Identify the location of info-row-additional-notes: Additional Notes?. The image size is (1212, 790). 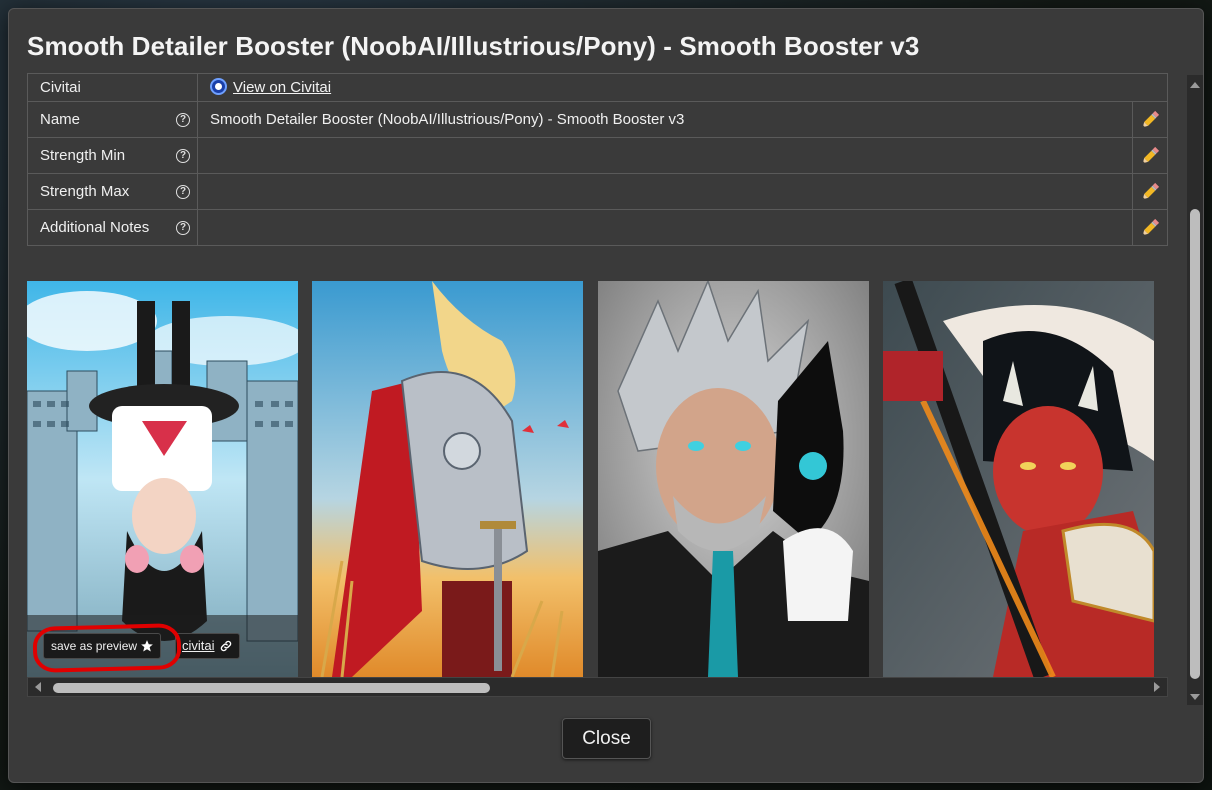
(597, 227).